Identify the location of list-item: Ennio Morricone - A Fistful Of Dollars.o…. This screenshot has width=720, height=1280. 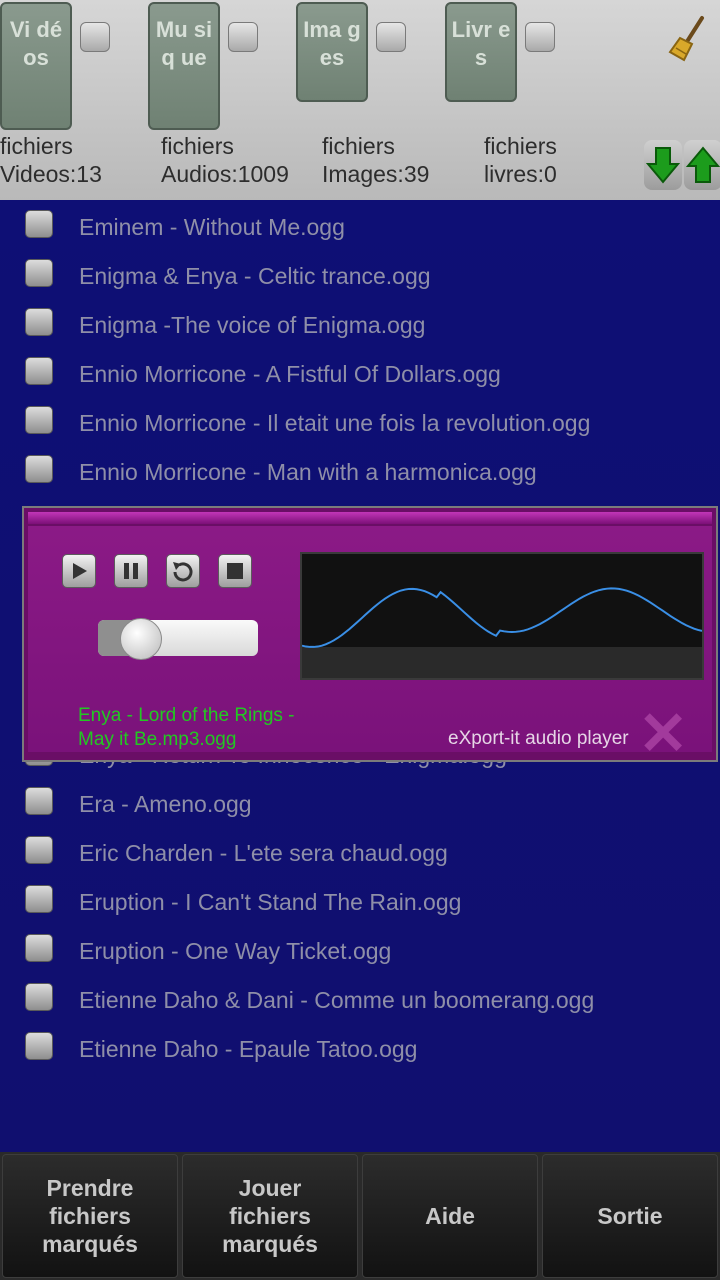
(360, 375).